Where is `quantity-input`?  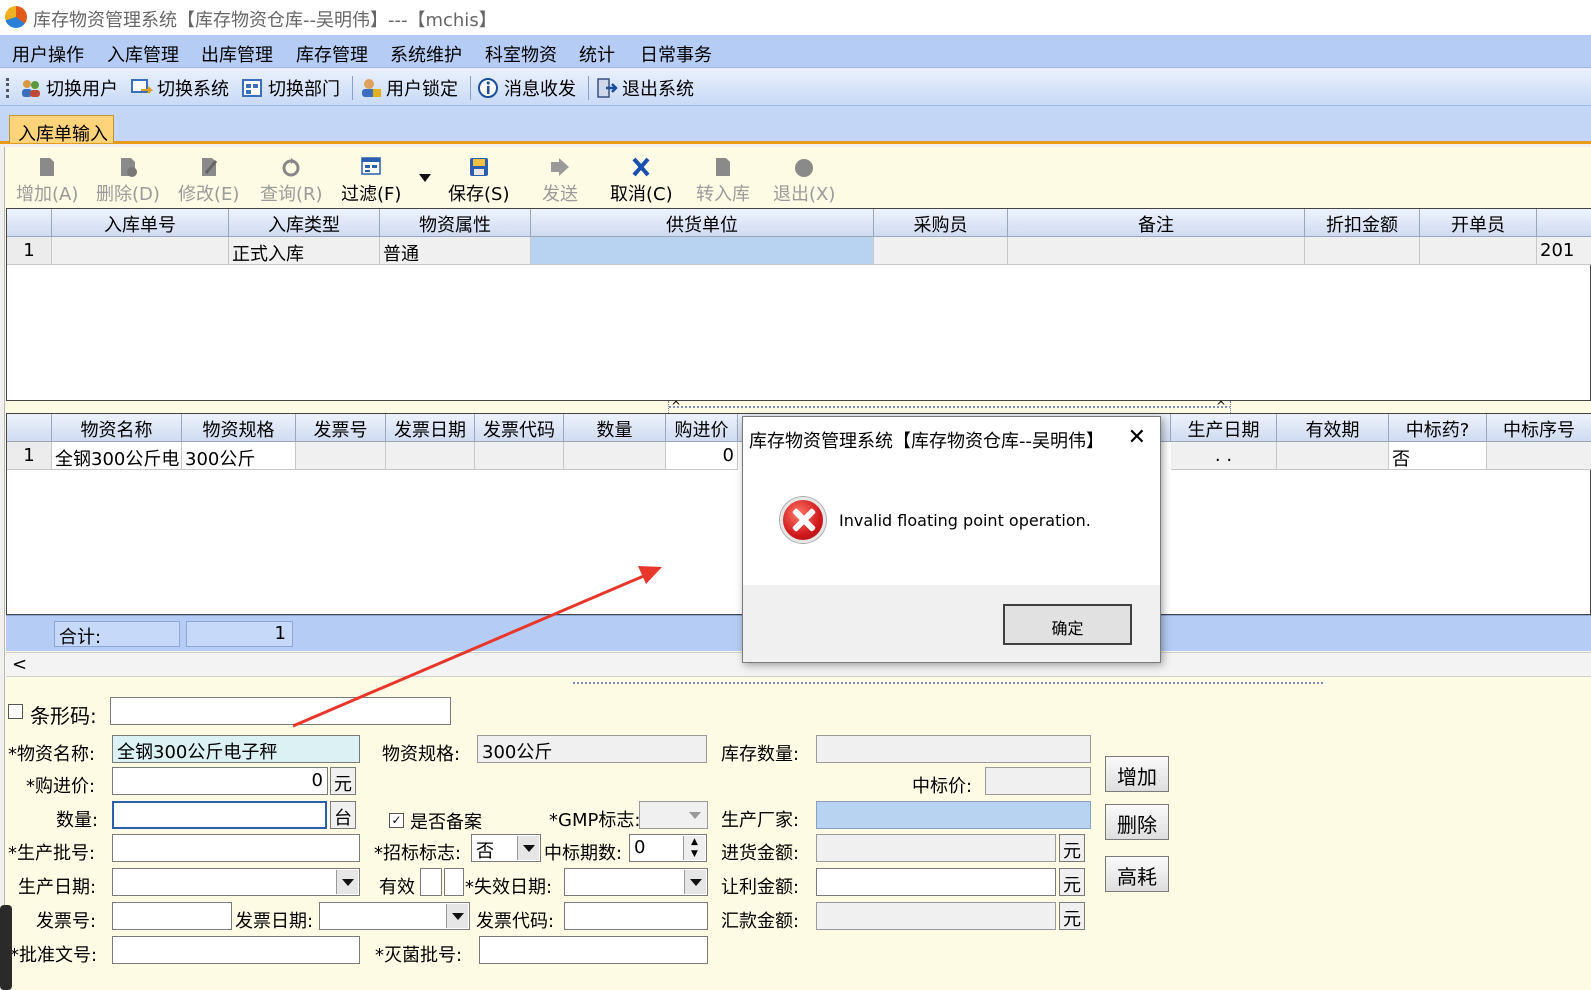 quantity-input is located at coordinates (219, 815).